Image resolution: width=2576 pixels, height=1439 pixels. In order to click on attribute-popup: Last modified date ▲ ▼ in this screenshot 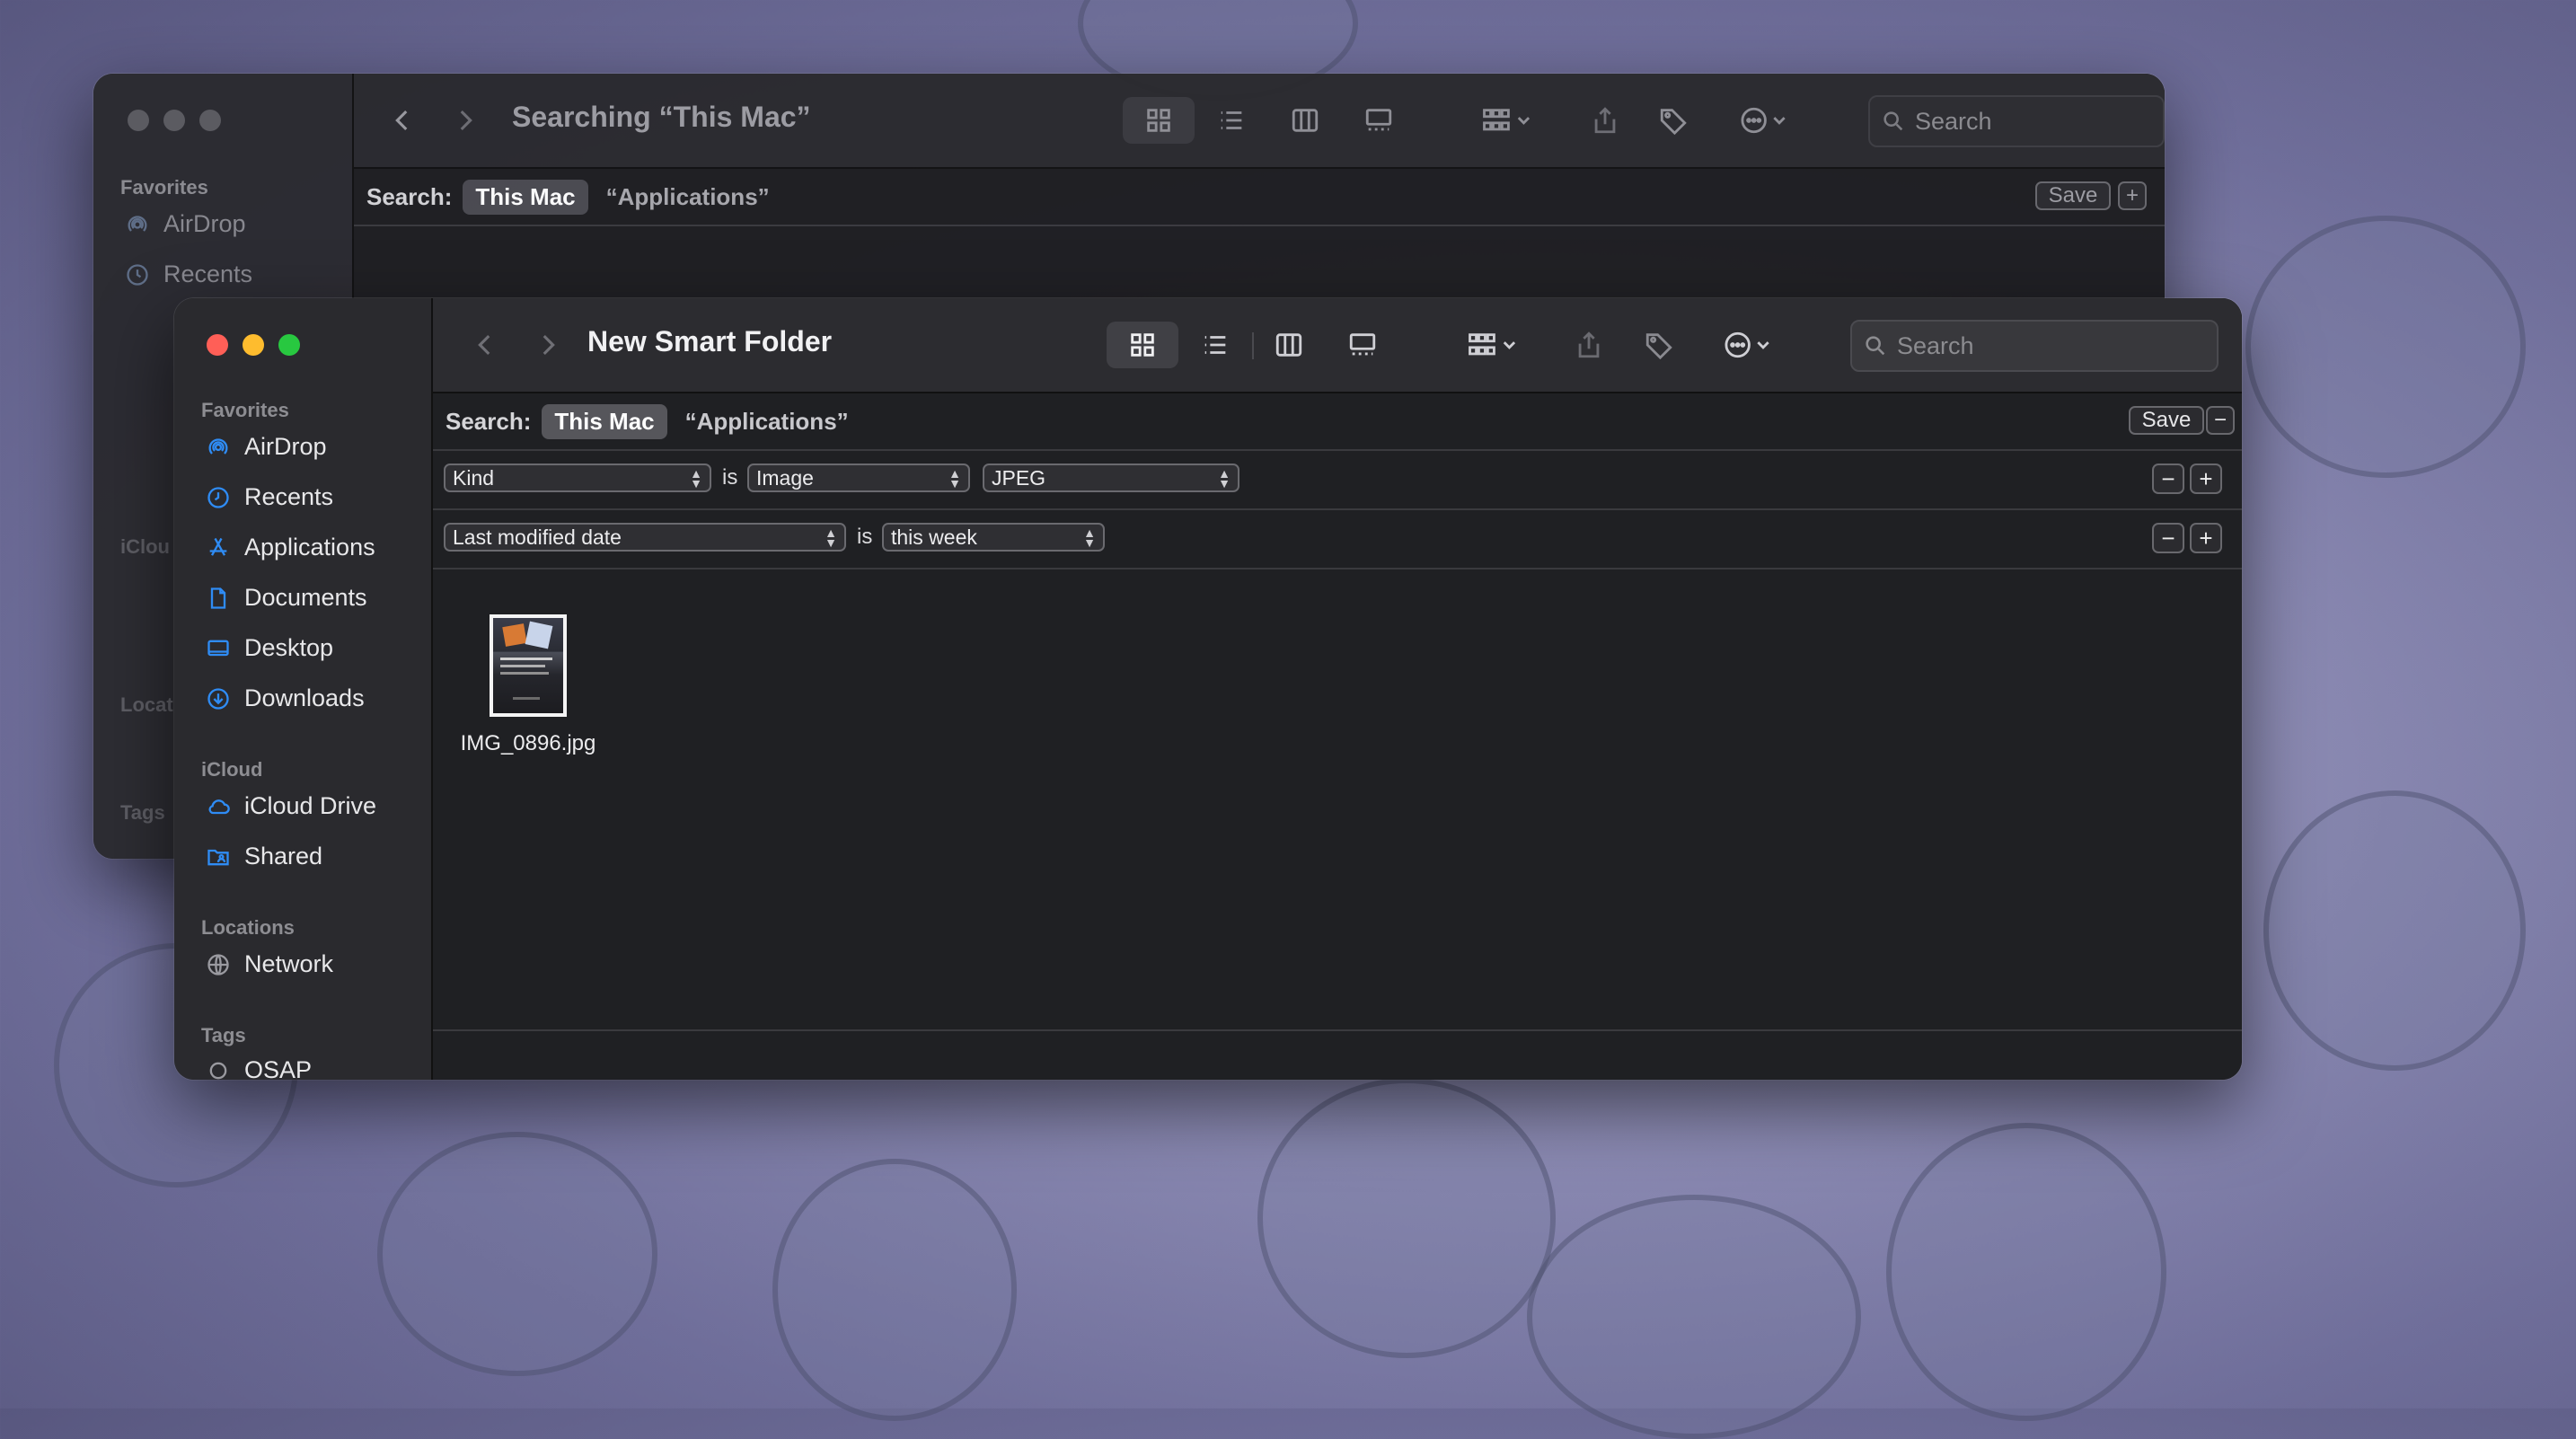, I will do `click(645, 537)`.